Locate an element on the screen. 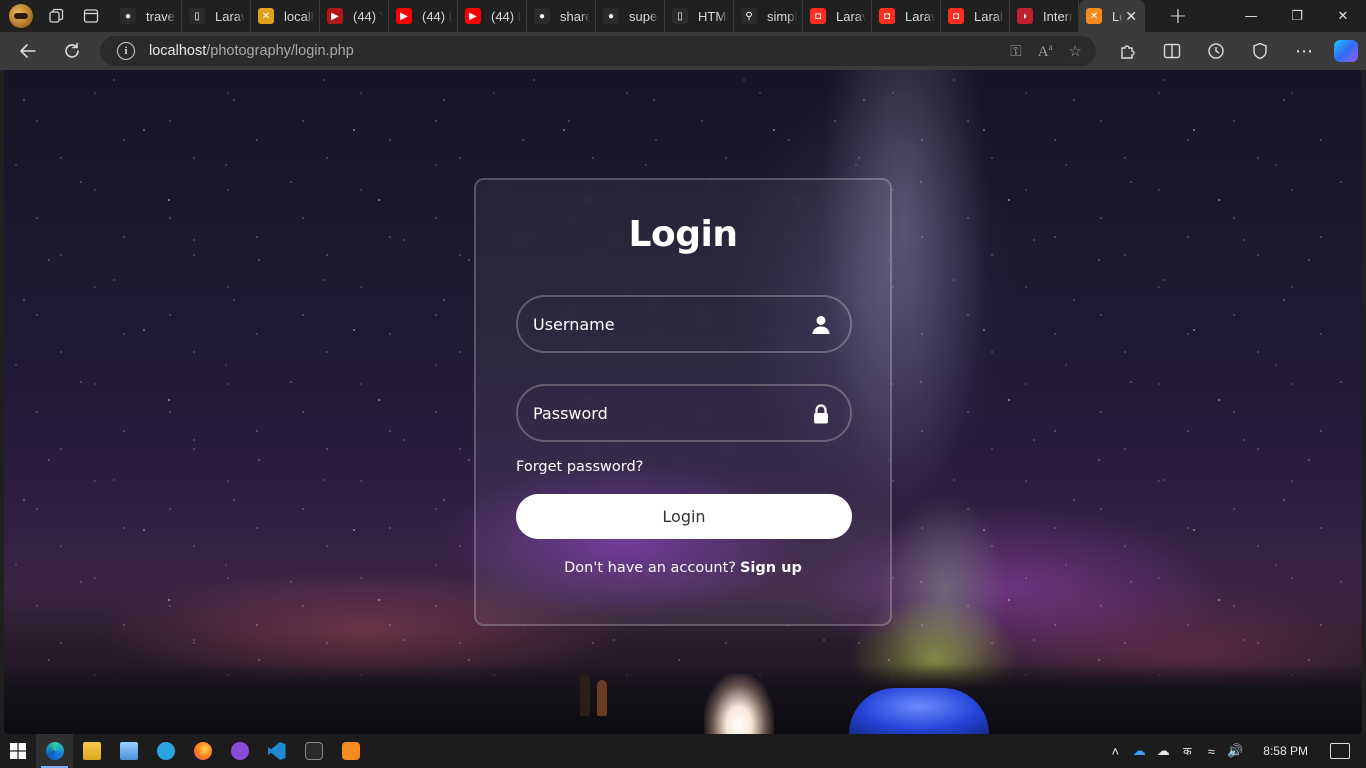 The image size is (1366, 768). notification-icon is located at coordinates (1340, 751).